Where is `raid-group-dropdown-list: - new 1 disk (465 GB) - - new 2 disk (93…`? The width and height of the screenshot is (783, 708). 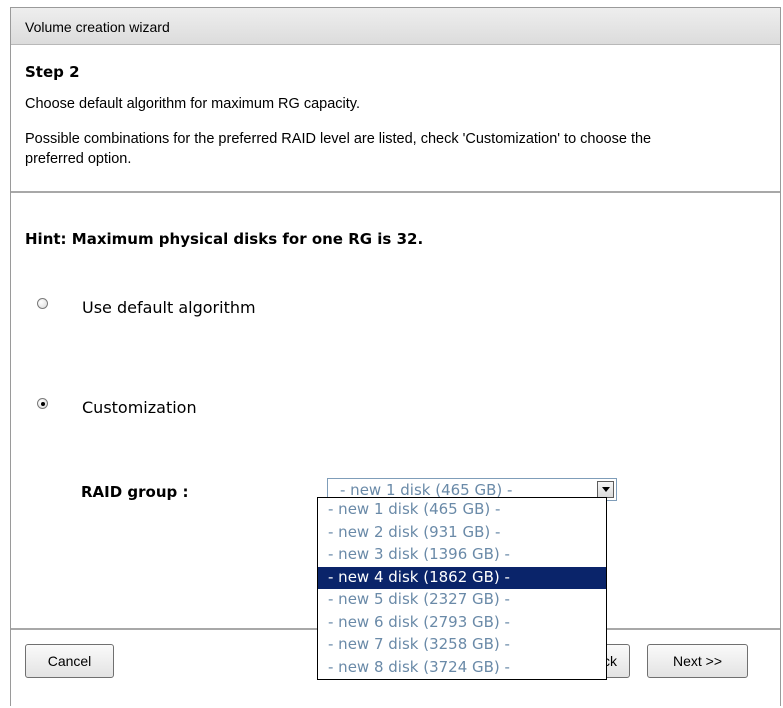
raid-group-dropdown-list: - new 1 disk (465 GB) - - new 2 disk (93… is located at coordinates (462, 588).